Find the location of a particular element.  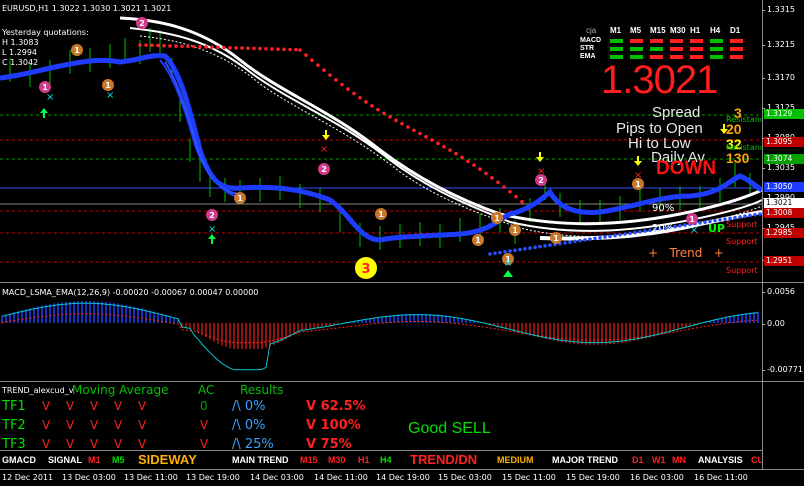

status-item: M15 is located at coordinates (309, 460).